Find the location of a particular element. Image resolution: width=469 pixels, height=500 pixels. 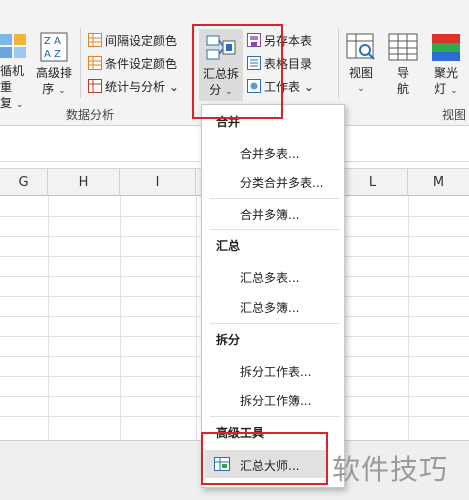

section-header-split: 拆分 is located at coordinates (228, 340).